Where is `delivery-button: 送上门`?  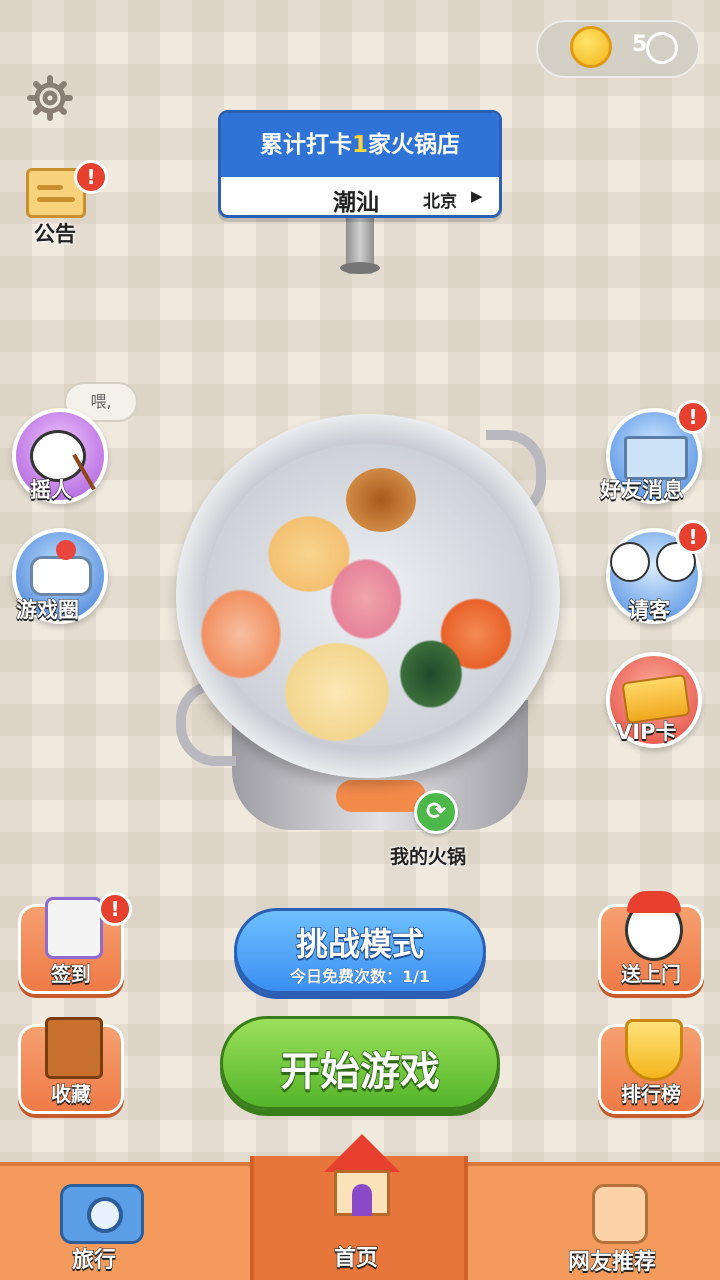
delivery-button: 送上门 is located at coordinates (651, 942).